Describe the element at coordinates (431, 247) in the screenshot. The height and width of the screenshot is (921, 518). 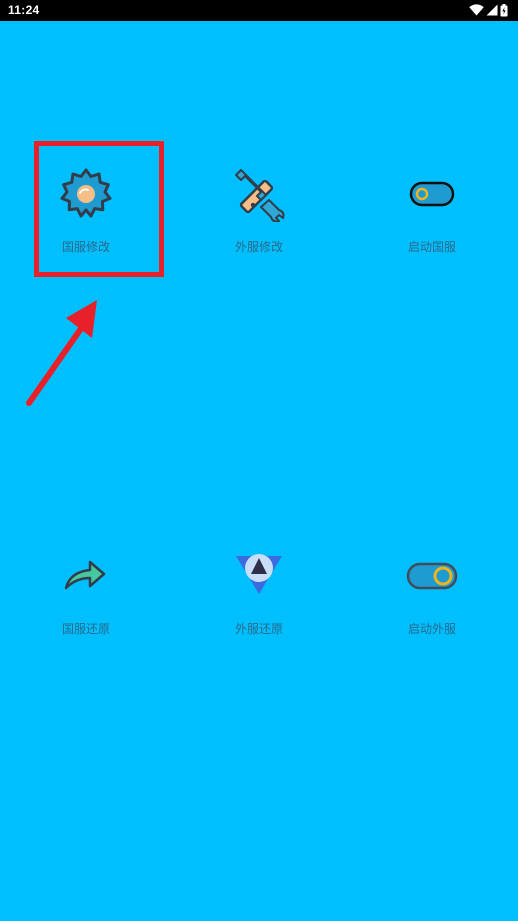
I see `launch-cn-server-label: 启动国服` at that location.